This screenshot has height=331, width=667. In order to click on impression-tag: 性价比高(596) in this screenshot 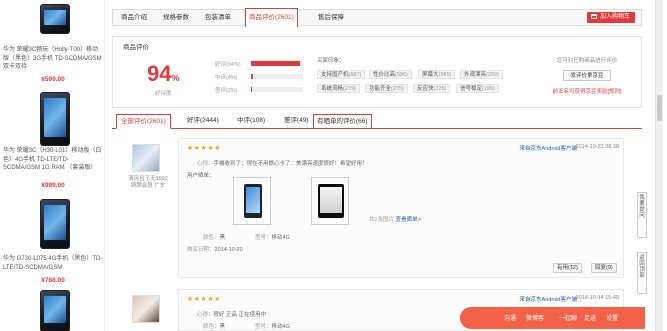, I will do `click(390, 74)`.